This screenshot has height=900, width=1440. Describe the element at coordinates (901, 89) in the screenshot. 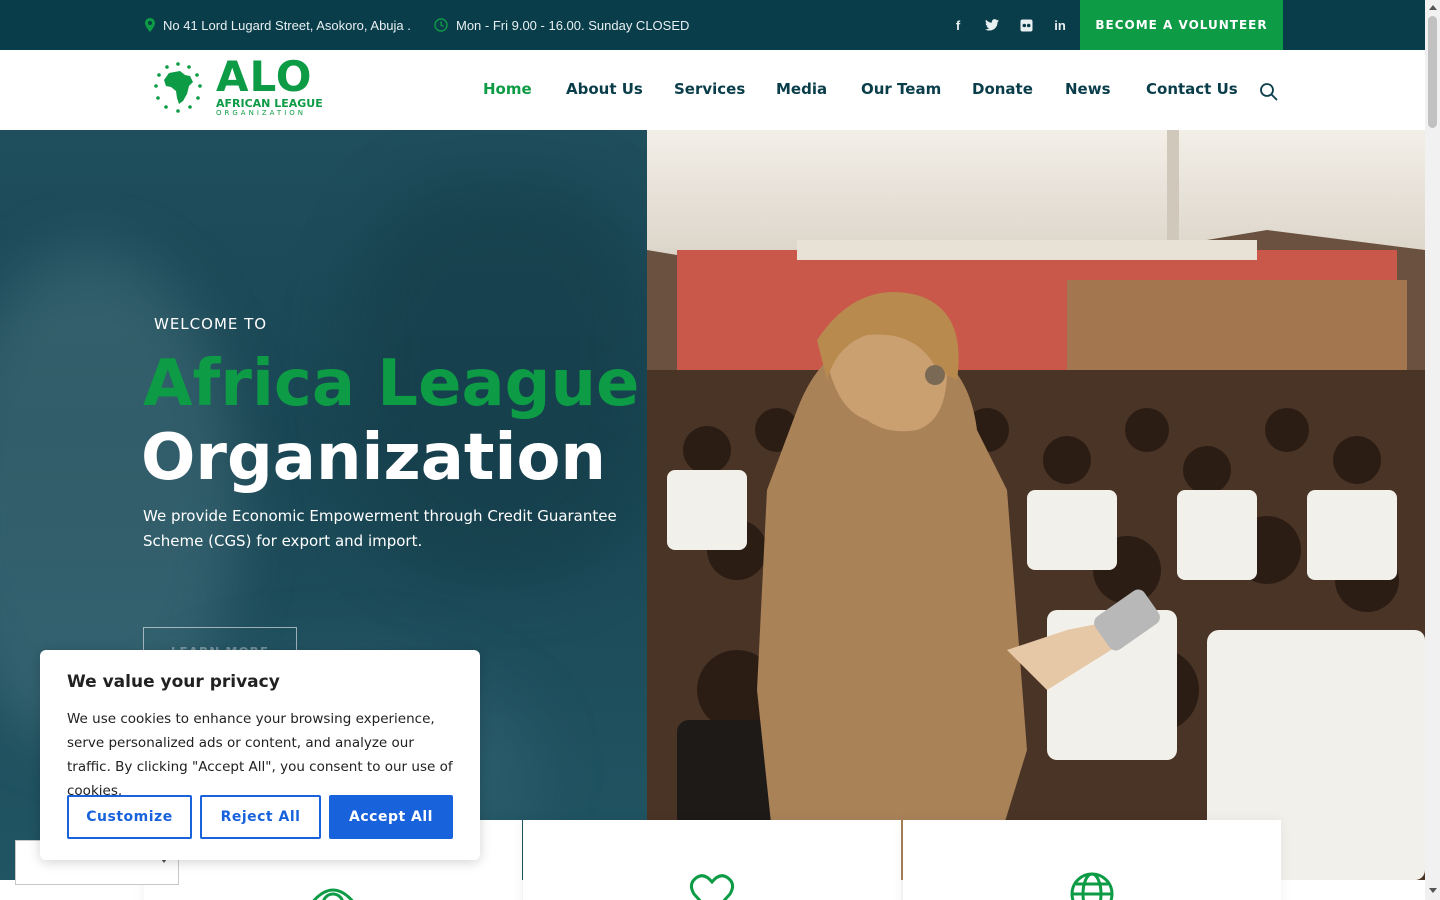

I see `nav-our-team: Our Team` at that location.